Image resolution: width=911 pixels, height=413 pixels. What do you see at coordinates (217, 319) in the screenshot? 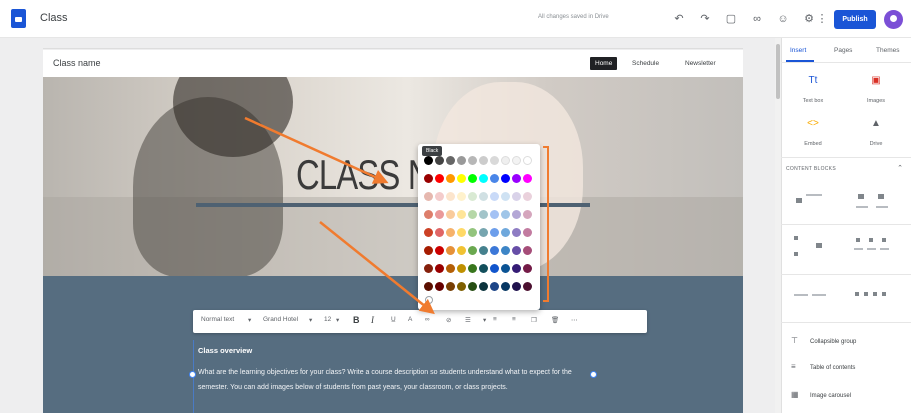
I see `text-style-select: Normal text` at bounding box center [217, 319].